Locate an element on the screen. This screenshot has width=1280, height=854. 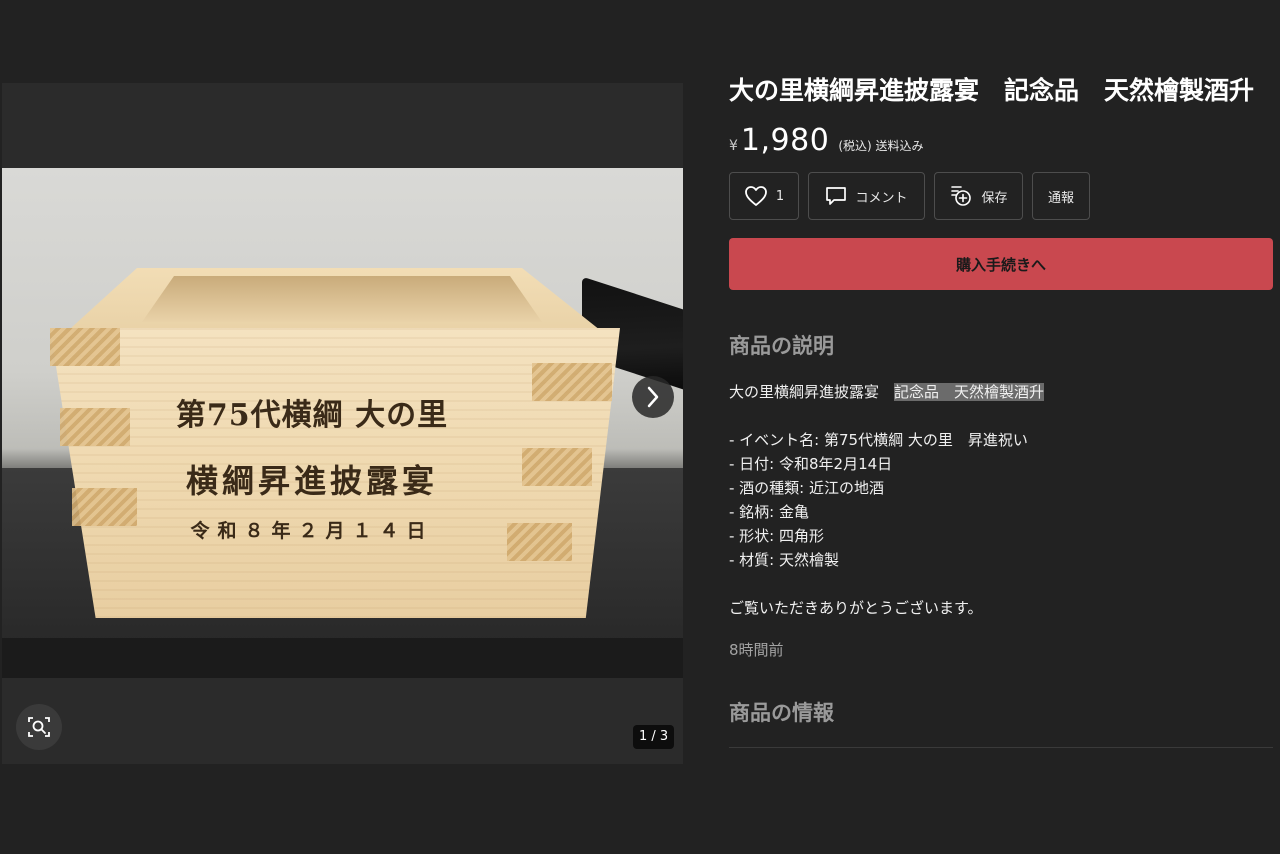
price: 1,980 is located at coordinates (785, 140).